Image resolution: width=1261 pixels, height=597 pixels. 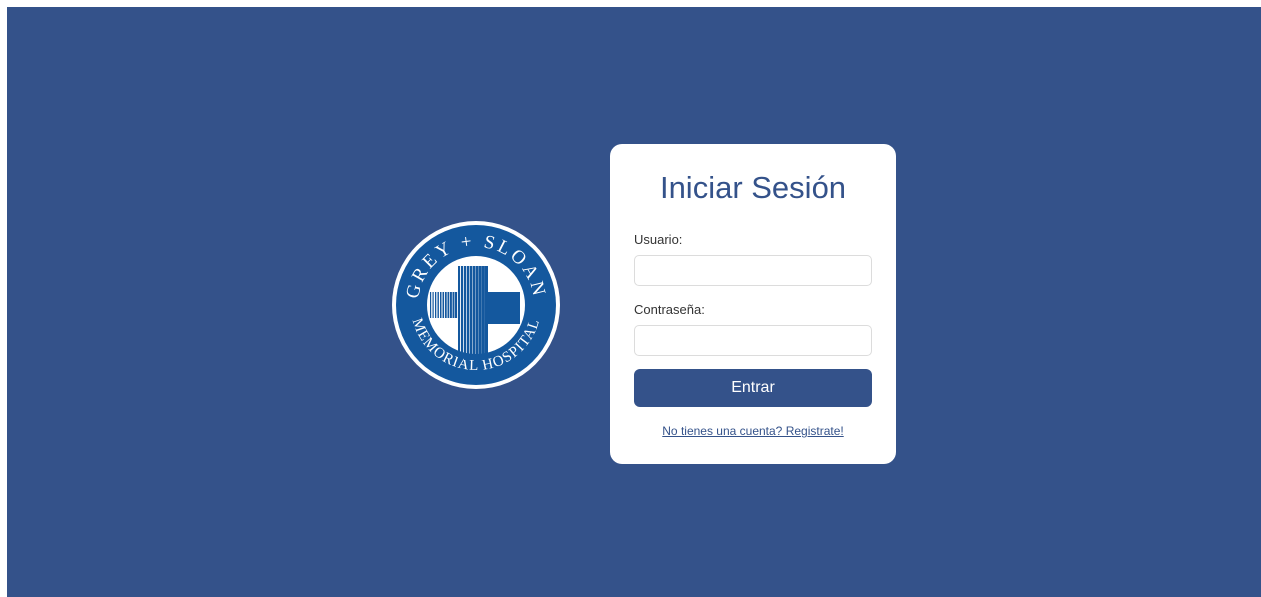 I want to click on username-label: Usuario:, so click(x=658, y=239).